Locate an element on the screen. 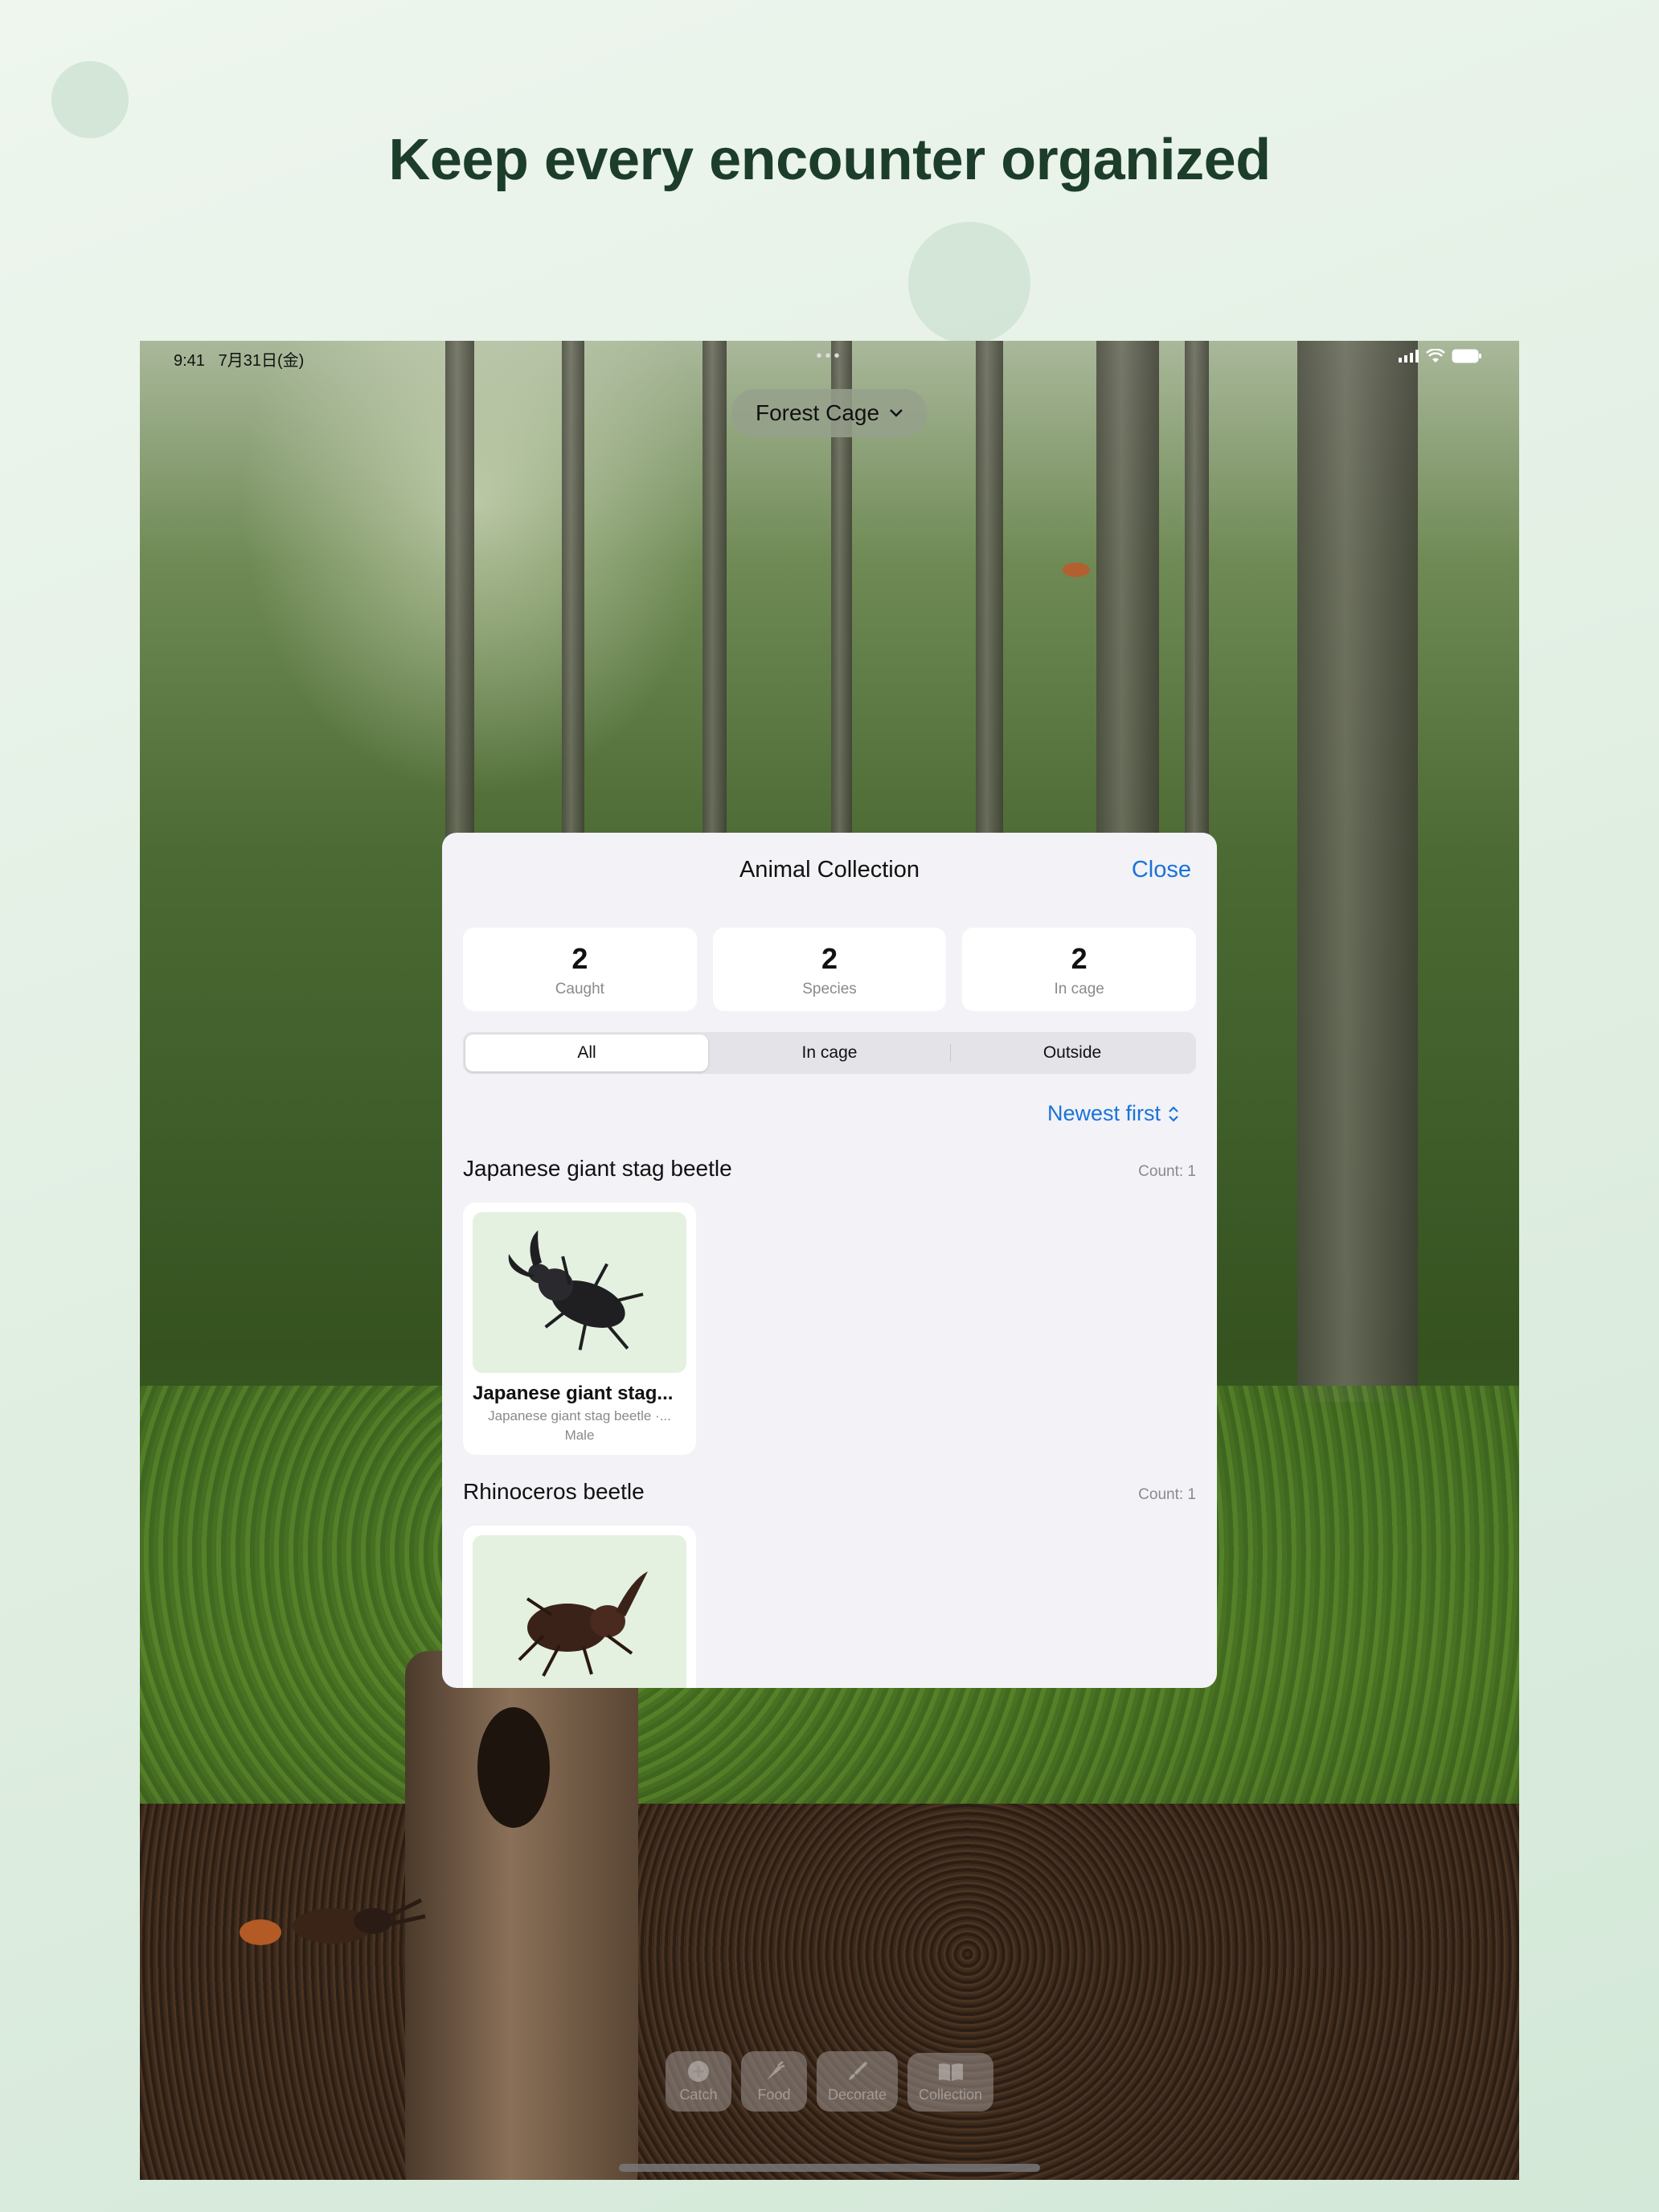 Image resolution: width=1659 pixels, height=2212 pixels. stat-label: Caught is located at coordinates (579, 989).